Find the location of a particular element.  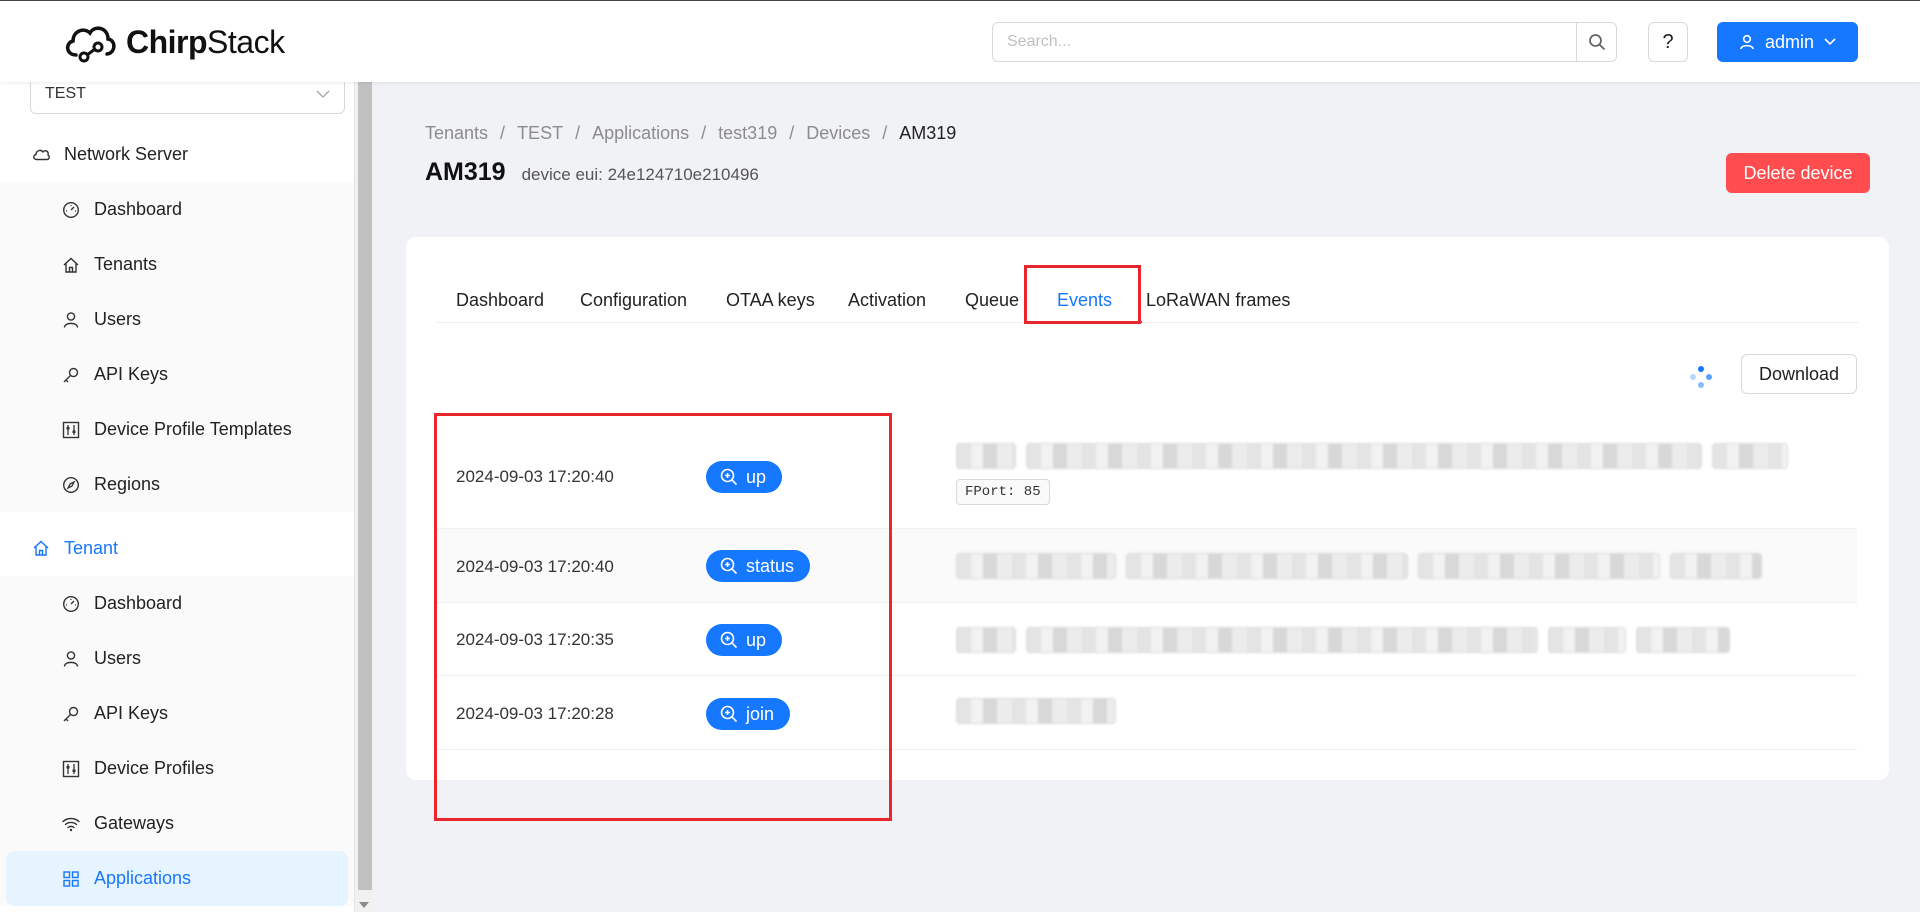

sidebar-item-label: Device Profile Templates is located at coordinates (193, 429).